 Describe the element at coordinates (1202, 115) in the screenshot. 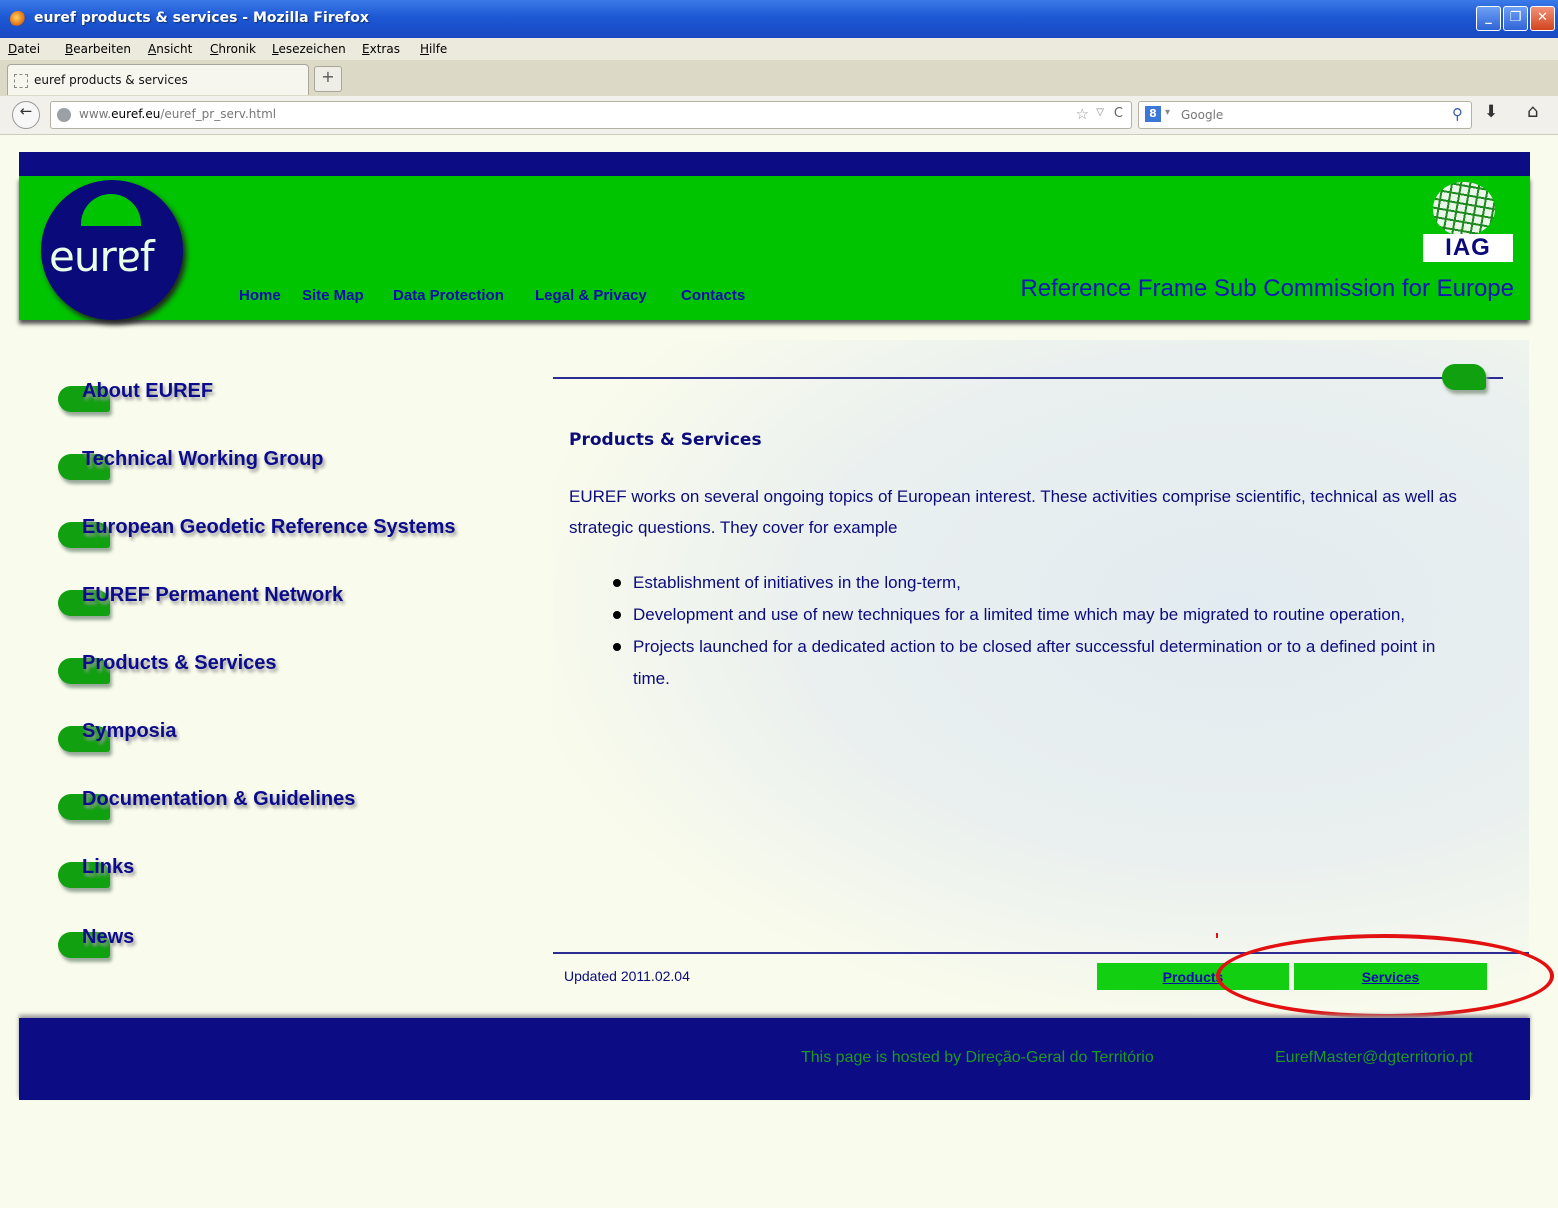

I see `search-input: Google` at that location.